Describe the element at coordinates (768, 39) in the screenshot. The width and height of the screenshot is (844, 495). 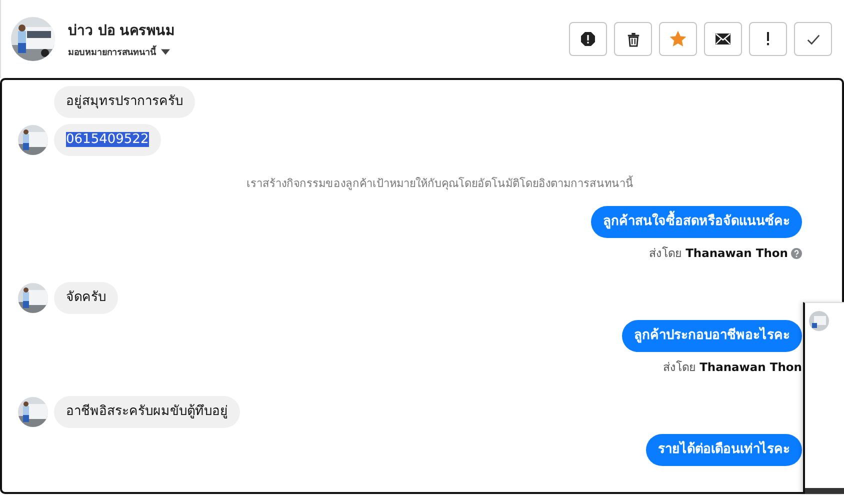
I see `exclamation-icon` at that location.